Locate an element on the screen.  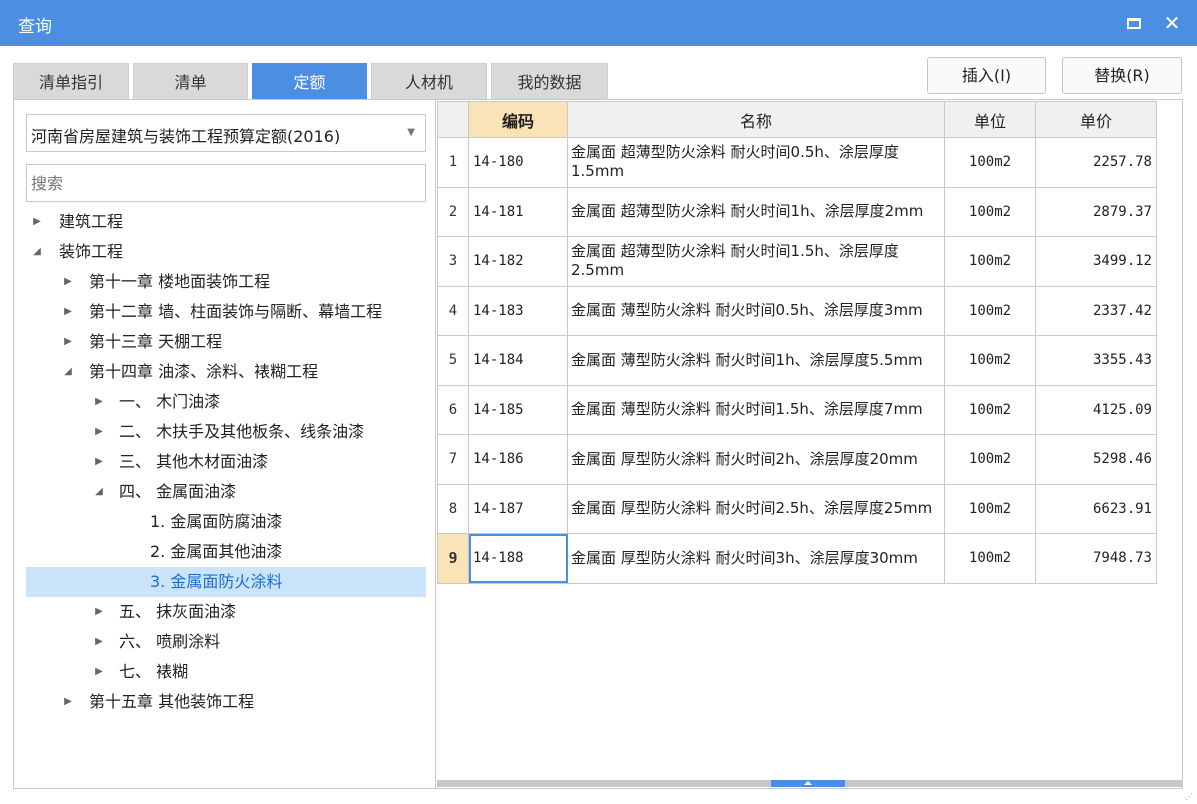
name-cell: 金属面 超薄型防火涂料 耐火时间0.5h、涂层厚度1.5mm is located at coordinates (756, 162).